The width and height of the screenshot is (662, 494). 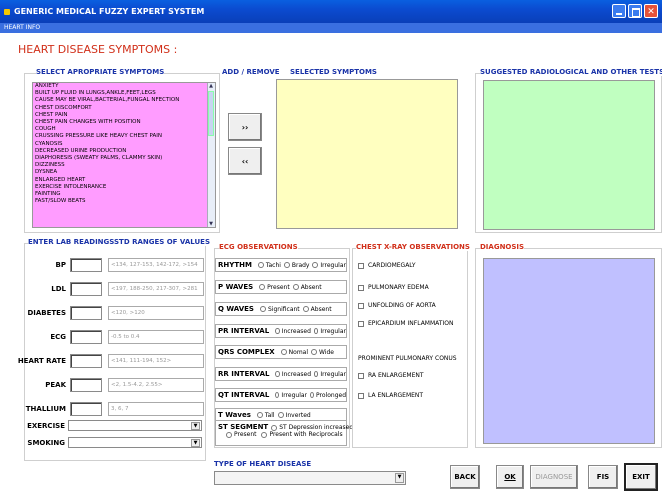 What do you see at coordinates (60, 265) in the screenshot?
I see `lab-label: BP` at bounding box center [60, 265].